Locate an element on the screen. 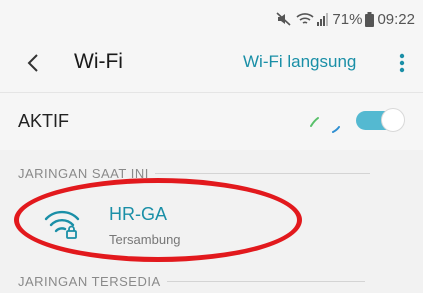  battery-icon is located at coordinates (370, 19).